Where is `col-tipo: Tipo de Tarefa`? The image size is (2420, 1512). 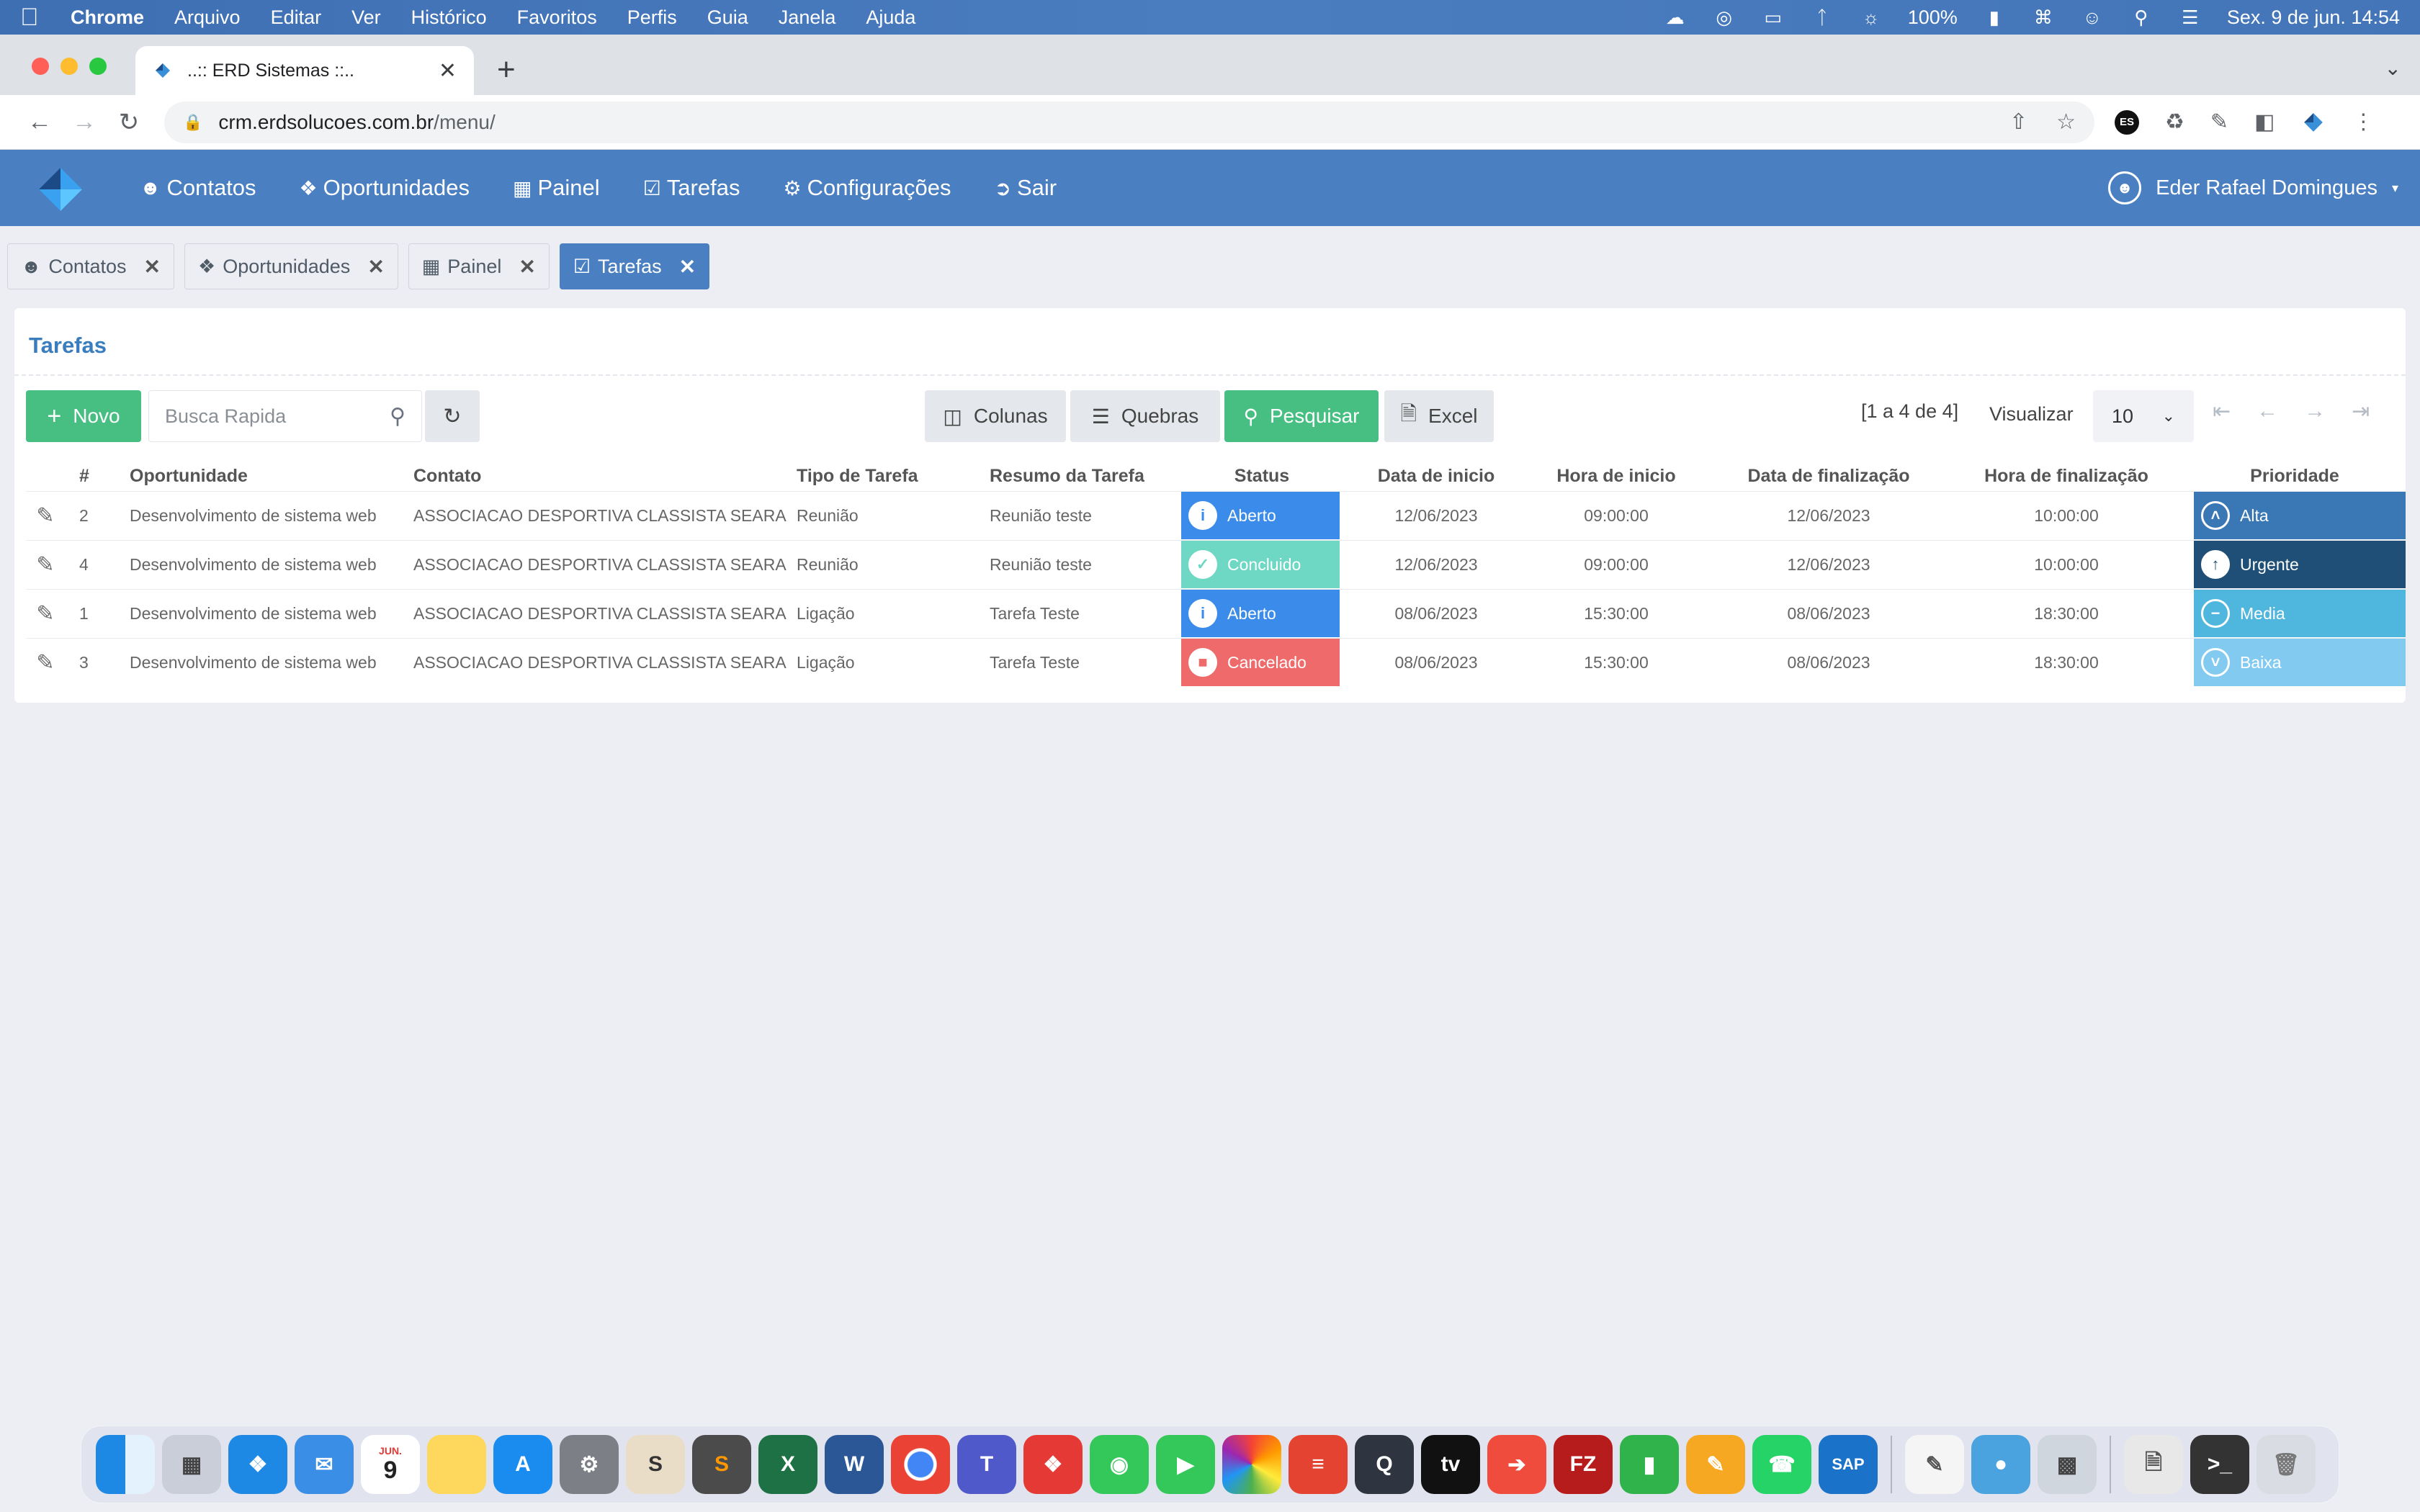 col-tipo: Tipo de Tarefa is located at coordinates (893, 476).